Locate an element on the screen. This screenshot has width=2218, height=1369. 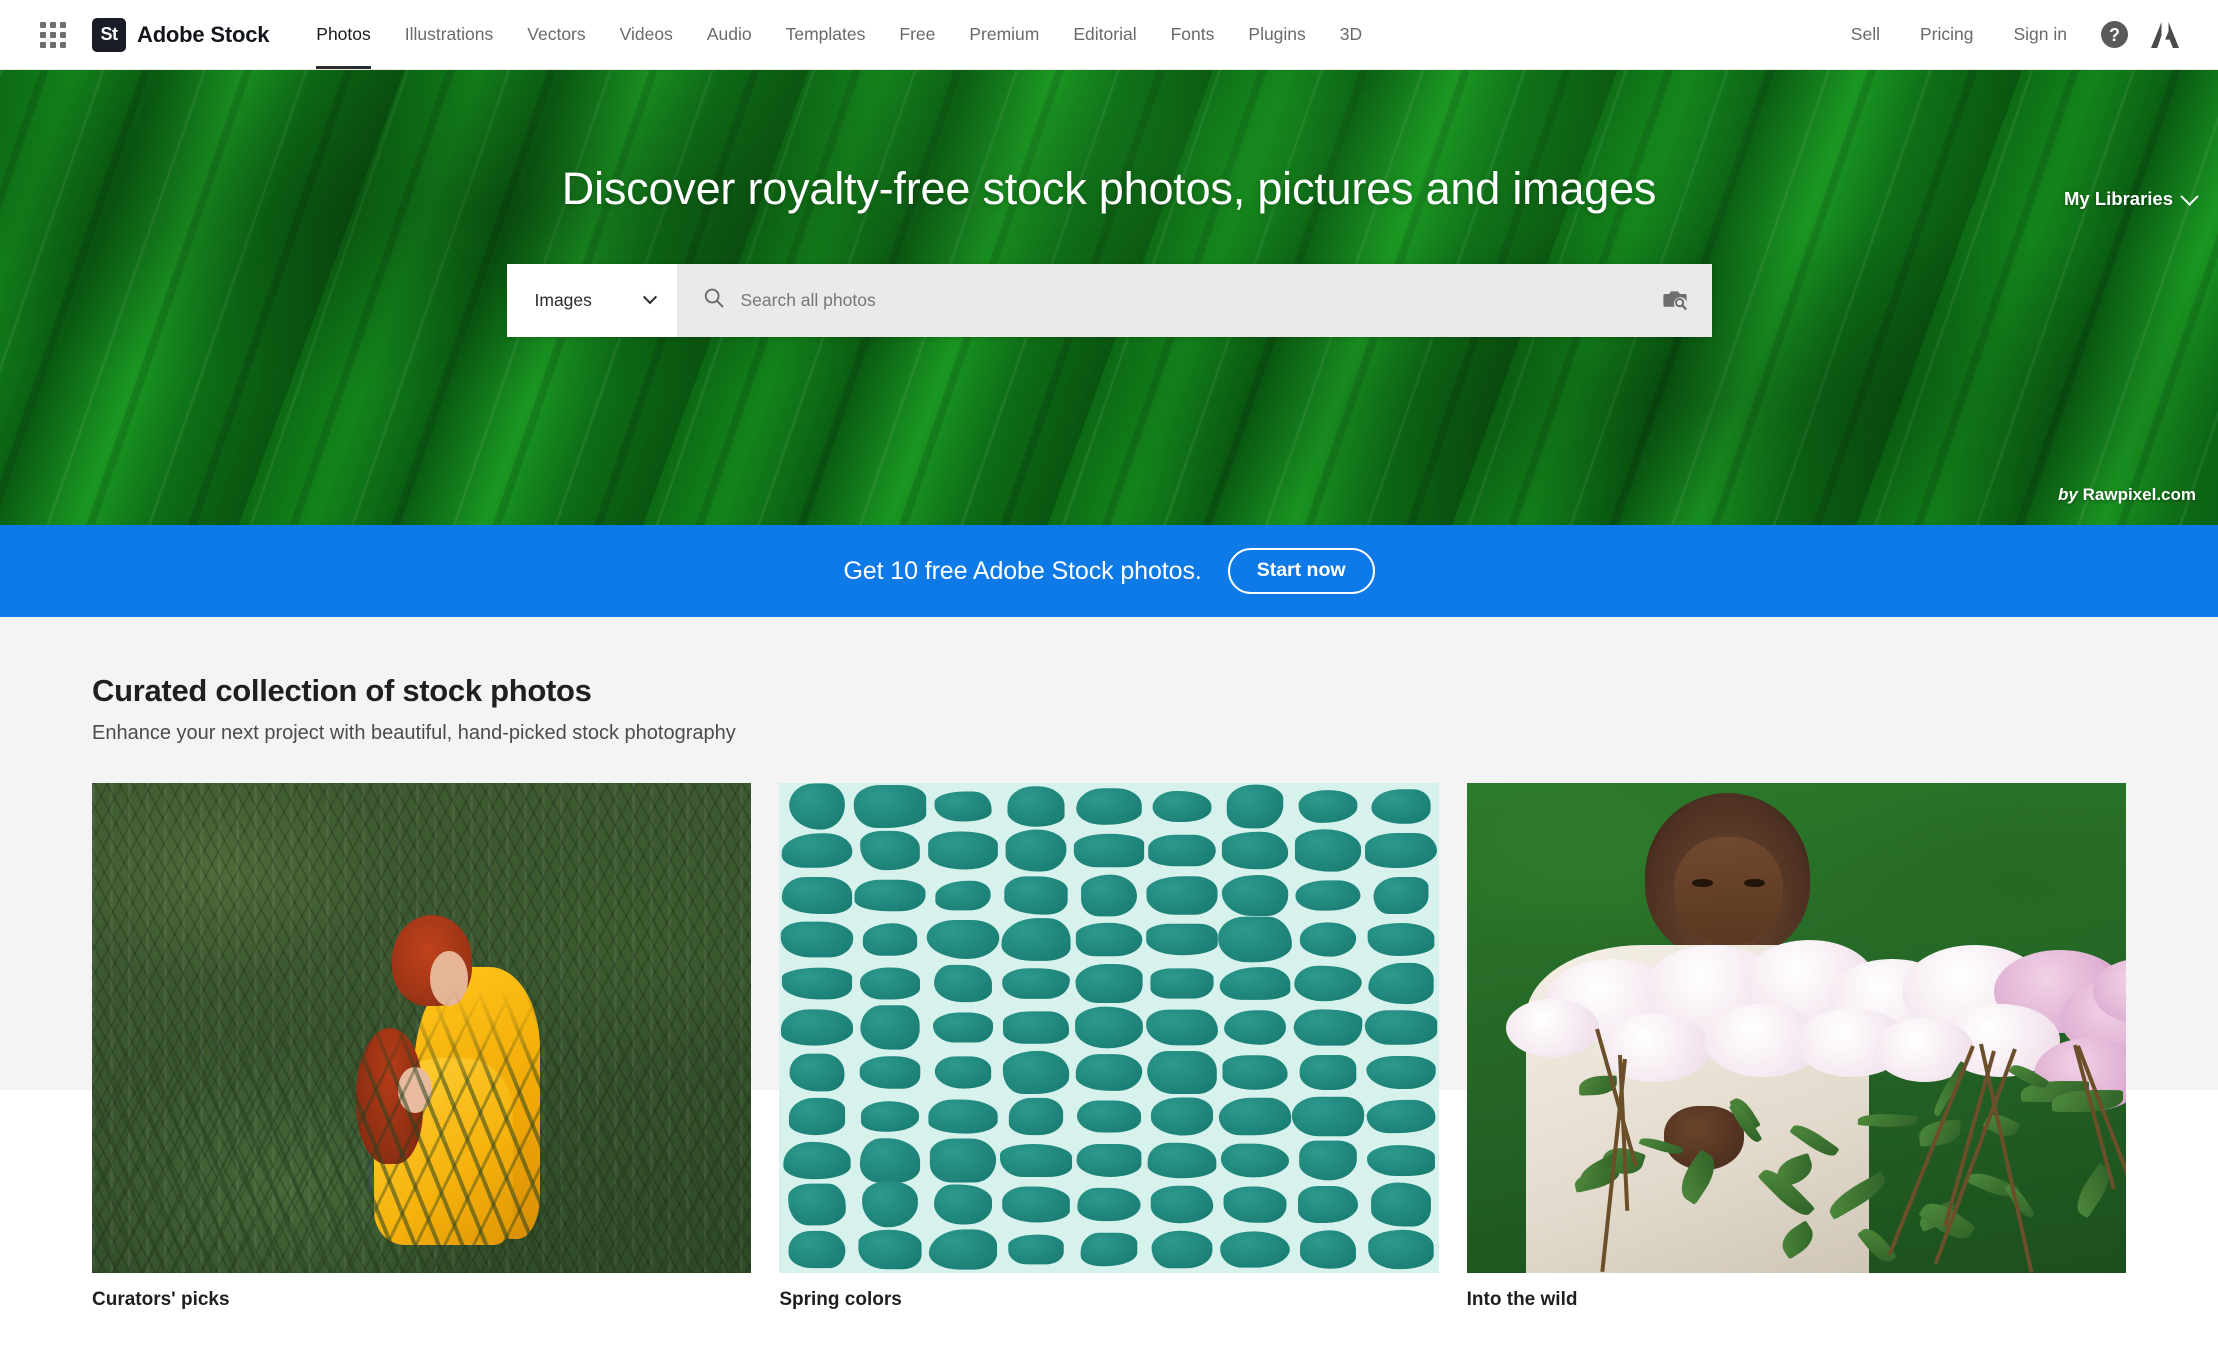
nav-item-templates: Templates is located at coordinates (826, 34).